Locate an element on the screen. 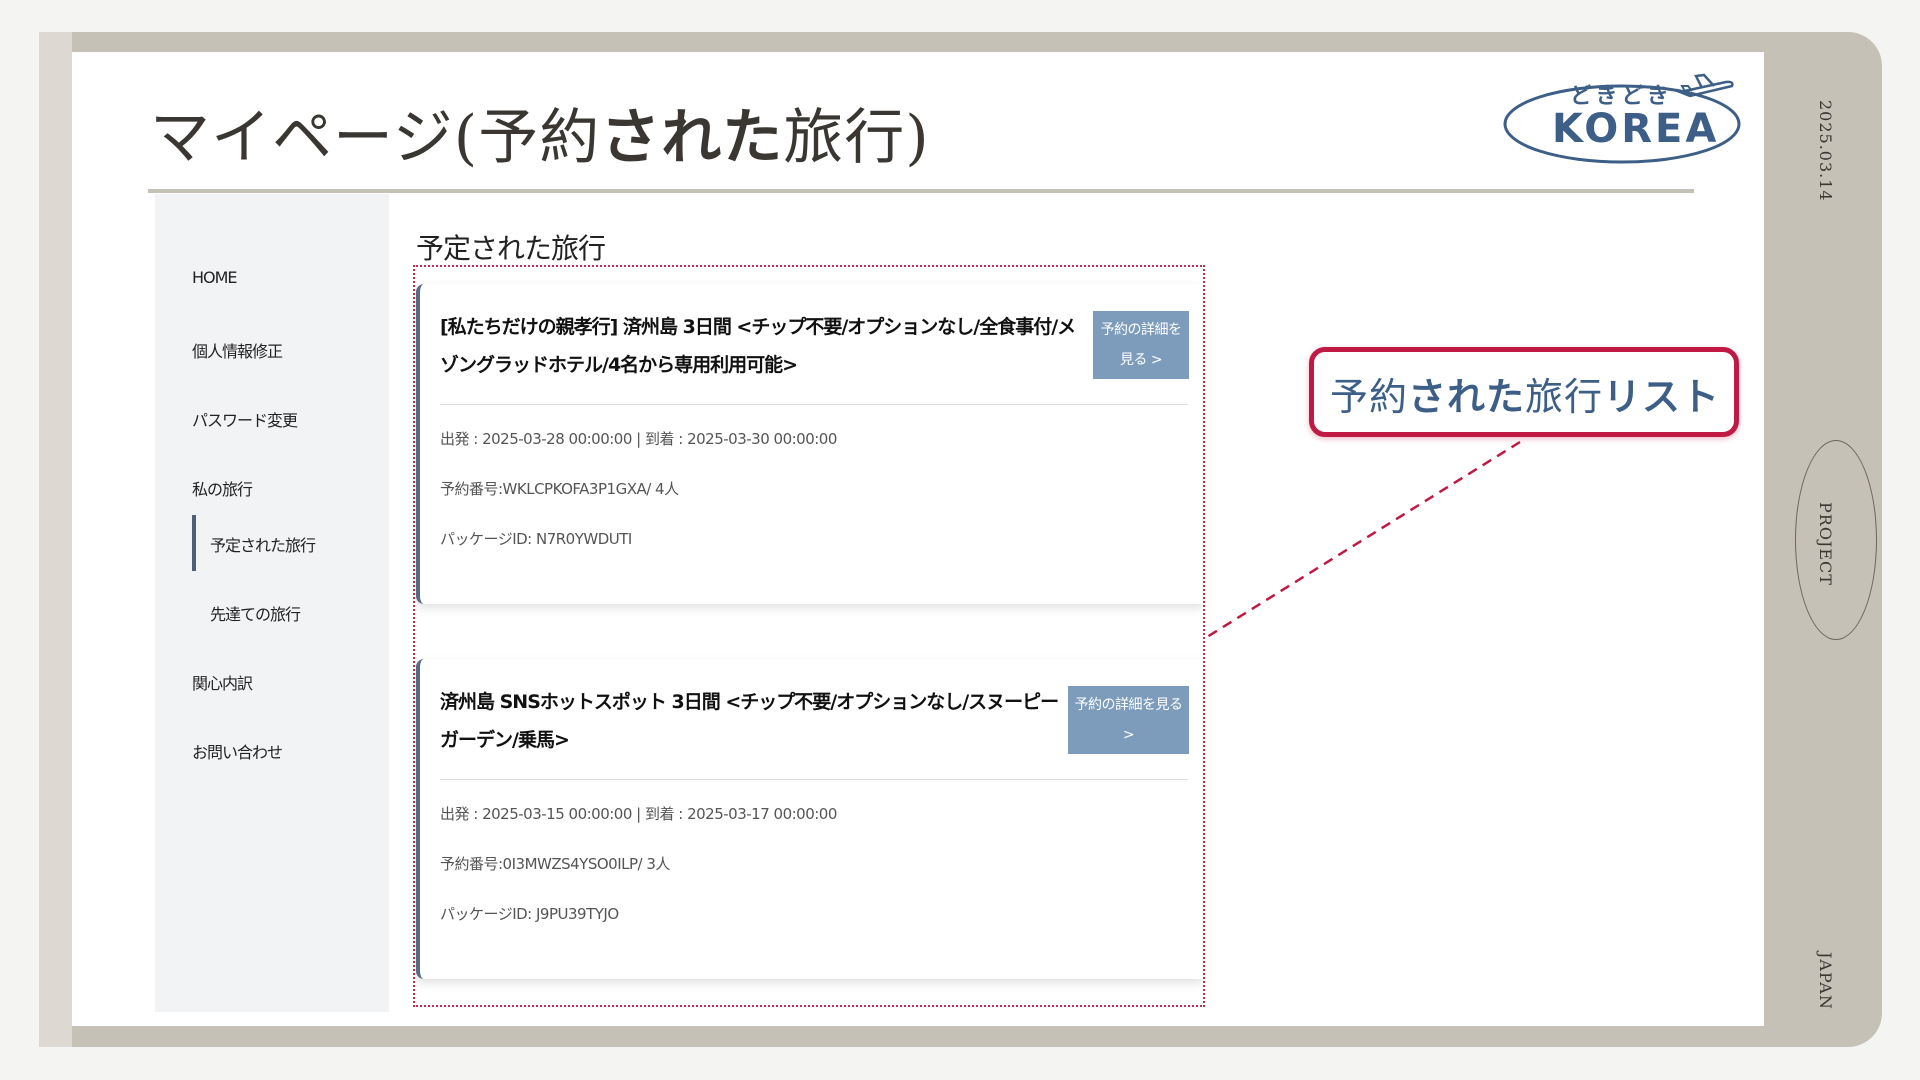 The height and width of the screenshot is (1080, 1920). reservation-number: 予約番号:0I3MWZS4YSO0ILP/ 3人 is located at coordinates (555, 864).